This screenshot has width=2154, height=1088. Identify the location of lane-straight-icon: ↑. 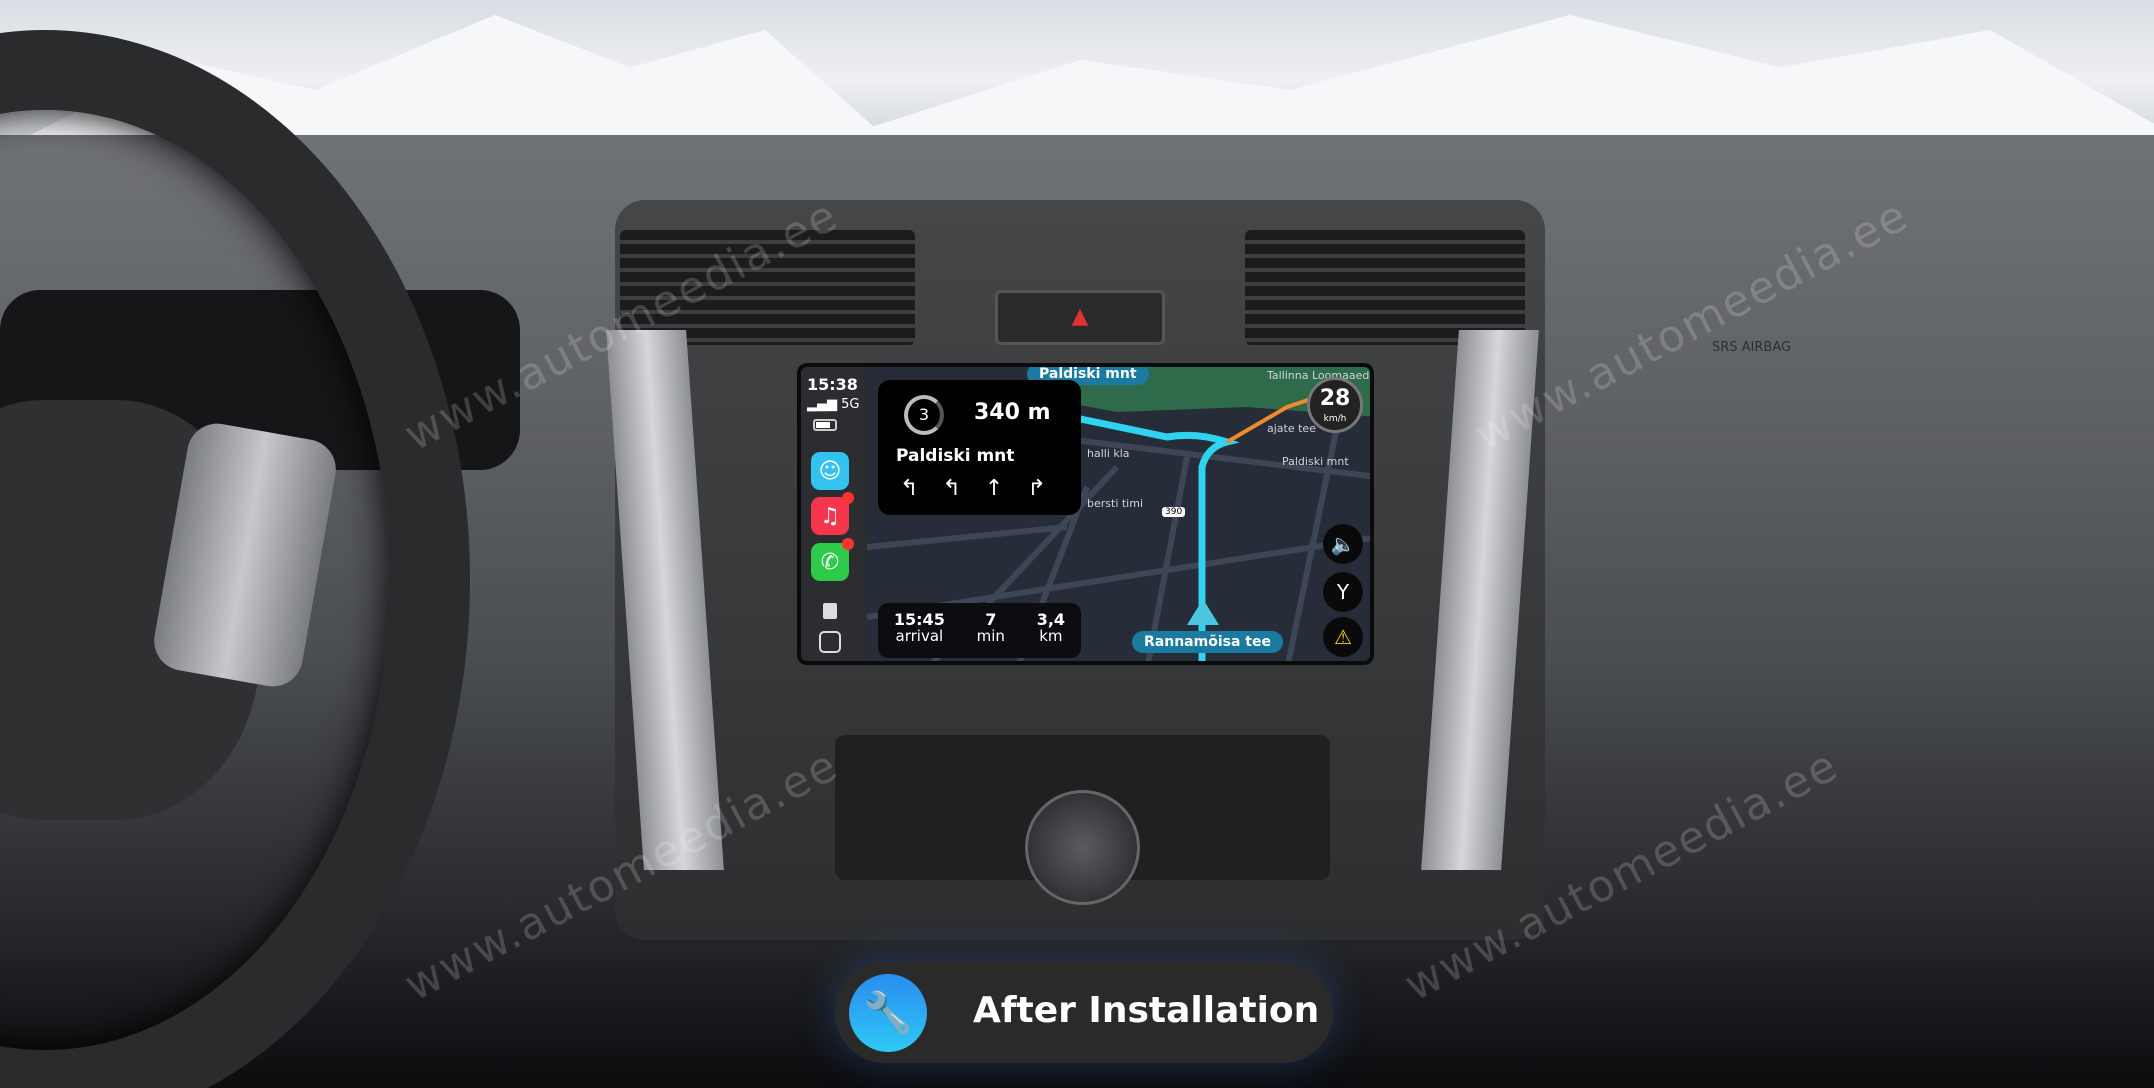
(994, 488).